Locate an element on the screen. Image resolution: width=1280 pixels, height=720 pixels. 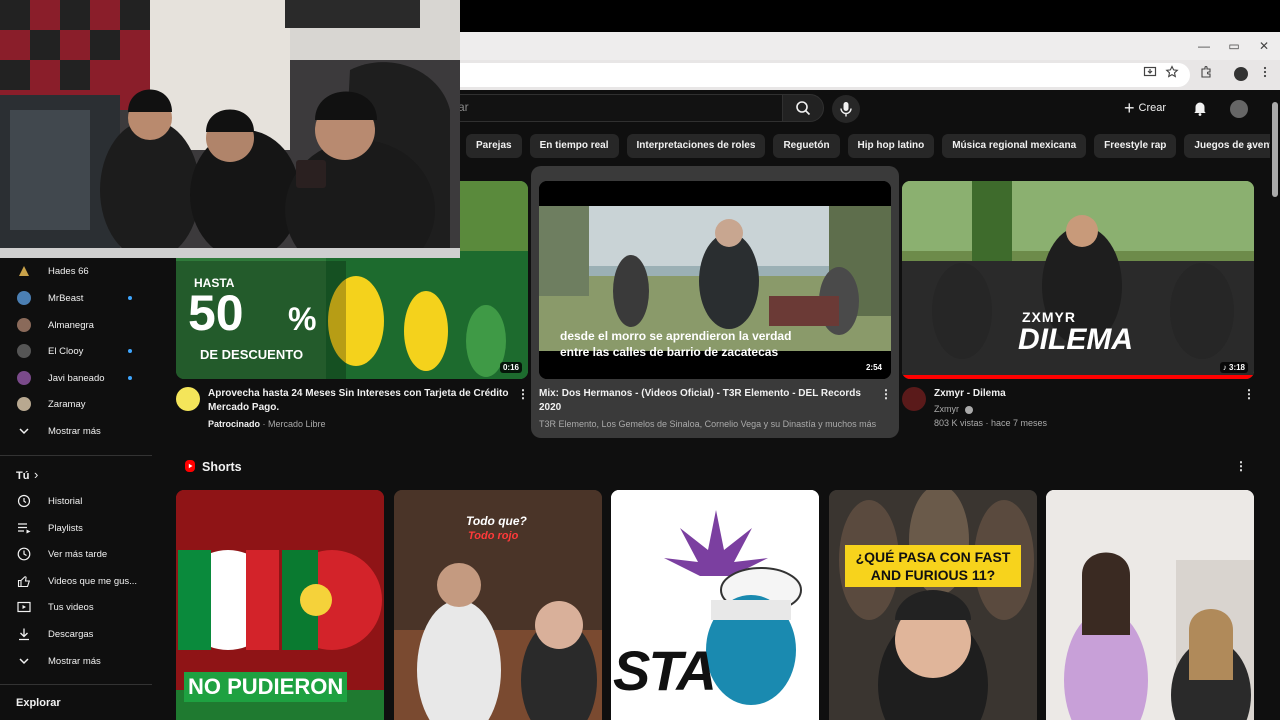
short-overlay-text-1: Todo que? is located at coordinates (496, 521).